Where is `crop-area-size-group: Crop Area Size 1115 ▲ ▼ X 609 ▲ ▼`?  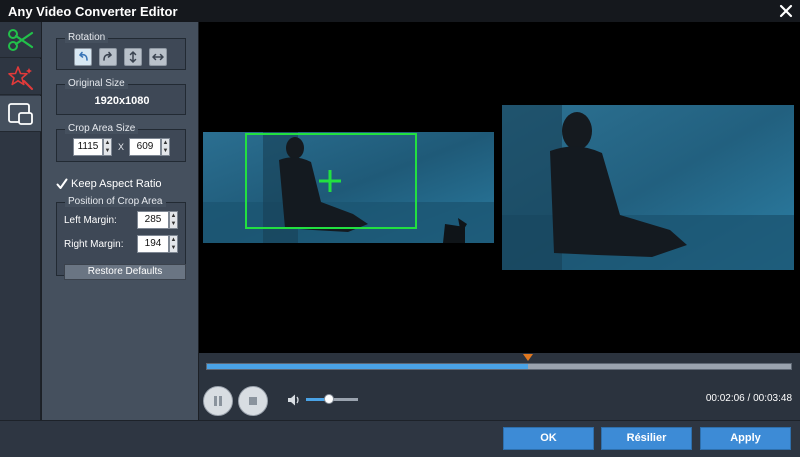 crop-area-size-group: Crop Area Size 1115 ▲ ▼ X 609 ▲ ▼ is located at coordinates (121, 142).